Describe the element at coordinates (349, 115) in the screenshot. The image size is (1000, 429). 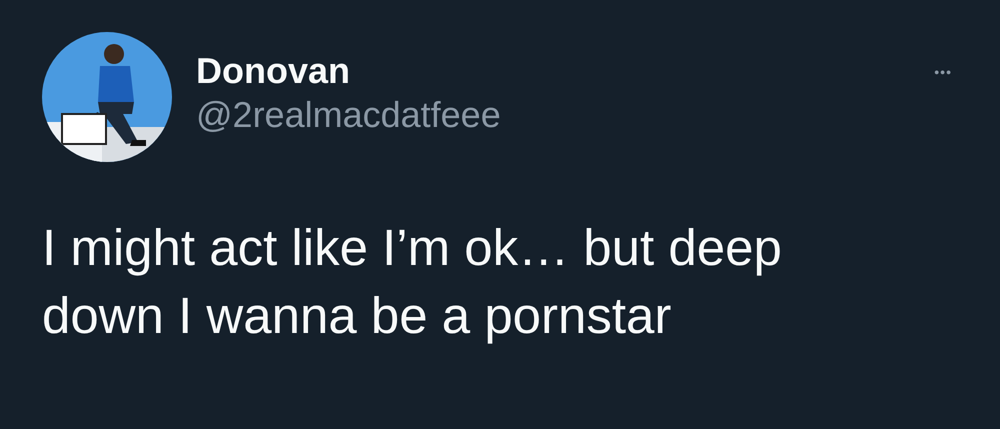
I see `user-handle: @2realmacdatfeee` at that location.